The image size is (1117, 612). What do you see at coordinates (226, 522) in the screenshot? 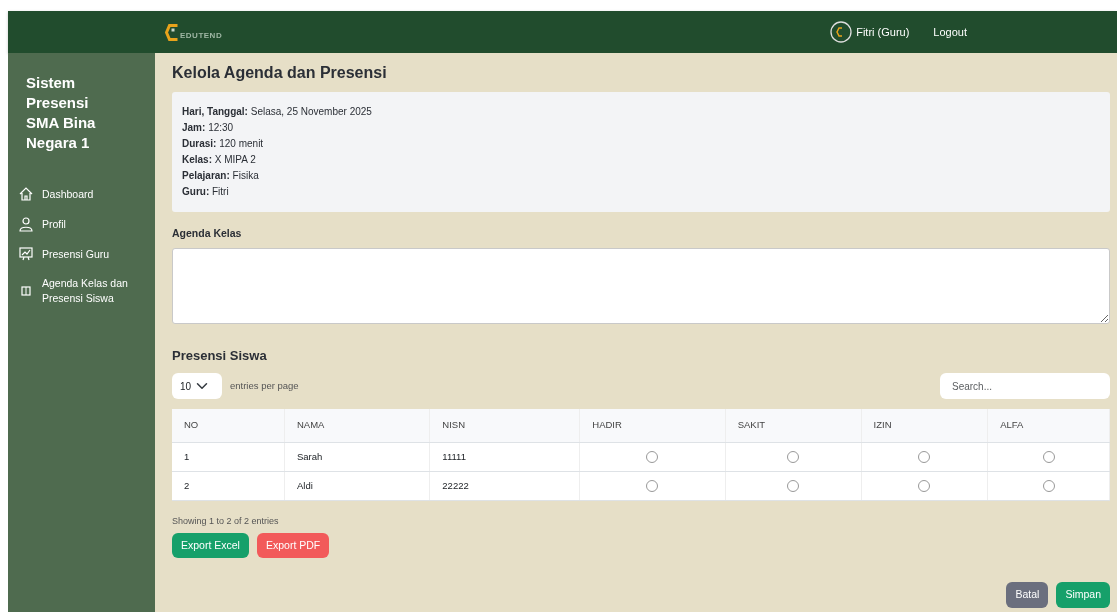
I see `entries-info: Showing 1 to 2 of 2 entries` at bounding box center [226, 522].